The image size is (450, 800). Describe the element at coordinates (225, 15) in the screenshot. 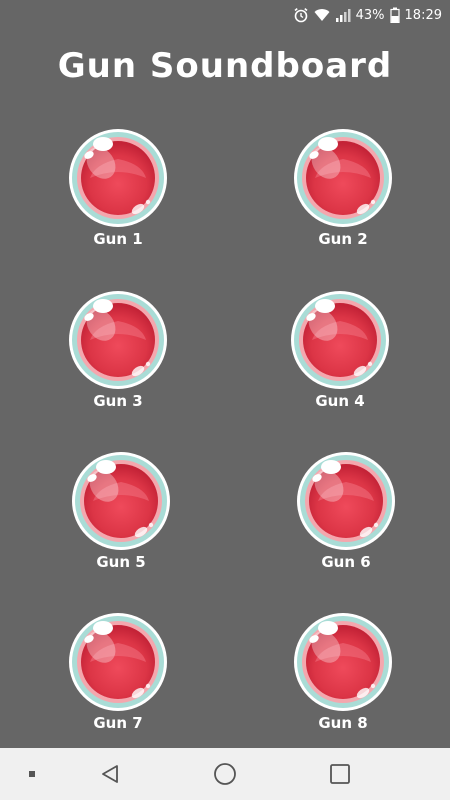

I see `status-bar: 43% 18:29` at that location.